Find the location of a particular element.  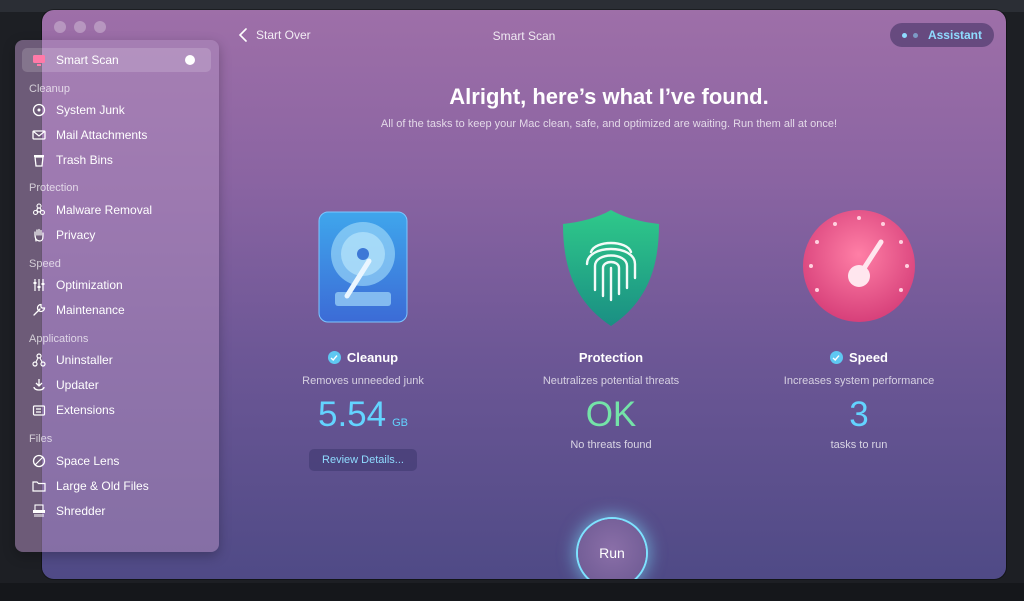

assistant-button: Assistant is located at coordinates (941, 35).